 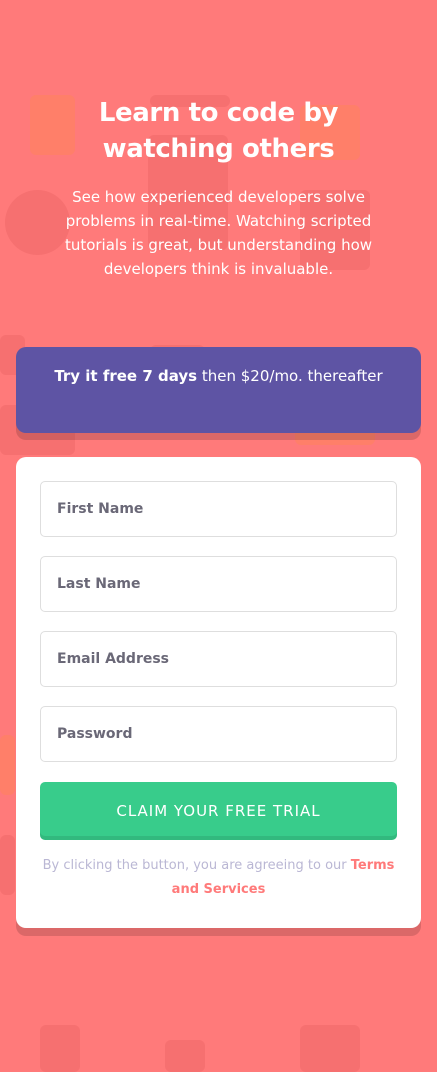 I want to click on password-field, so click(x=218, y=734).